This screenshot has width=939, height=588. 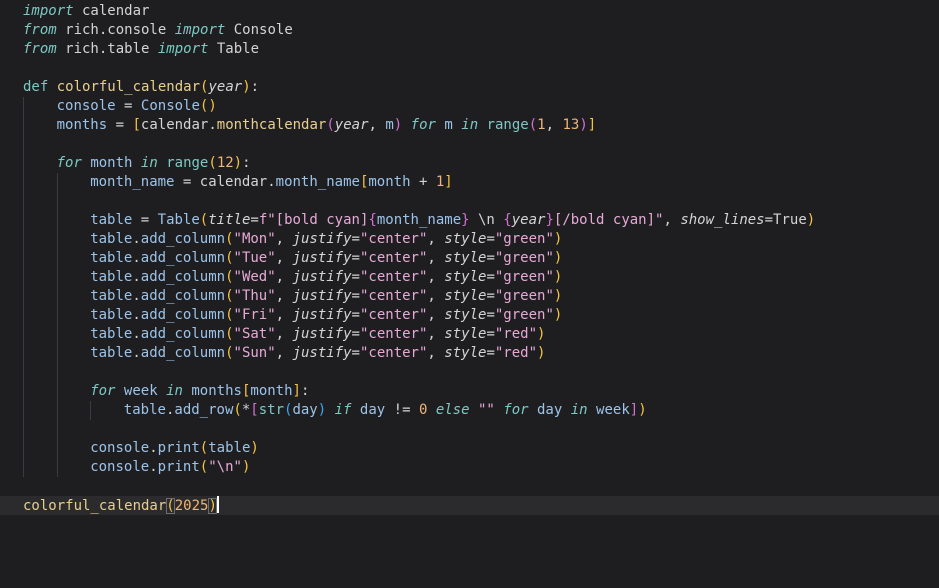 What do you see at coordinates (107, 49) in the screenshot?
I see `code-token-plain: rich.table` at bounding box center [107, 49].